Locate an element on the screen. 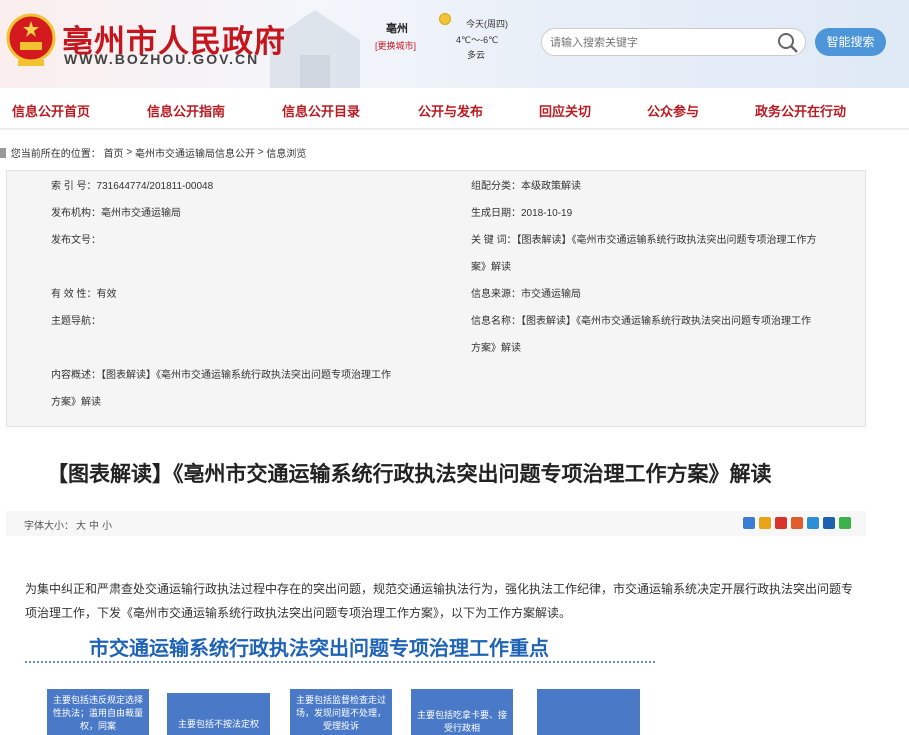  meta-date: 生成日期：2018-10-19 is located at coordinates (522, 213).